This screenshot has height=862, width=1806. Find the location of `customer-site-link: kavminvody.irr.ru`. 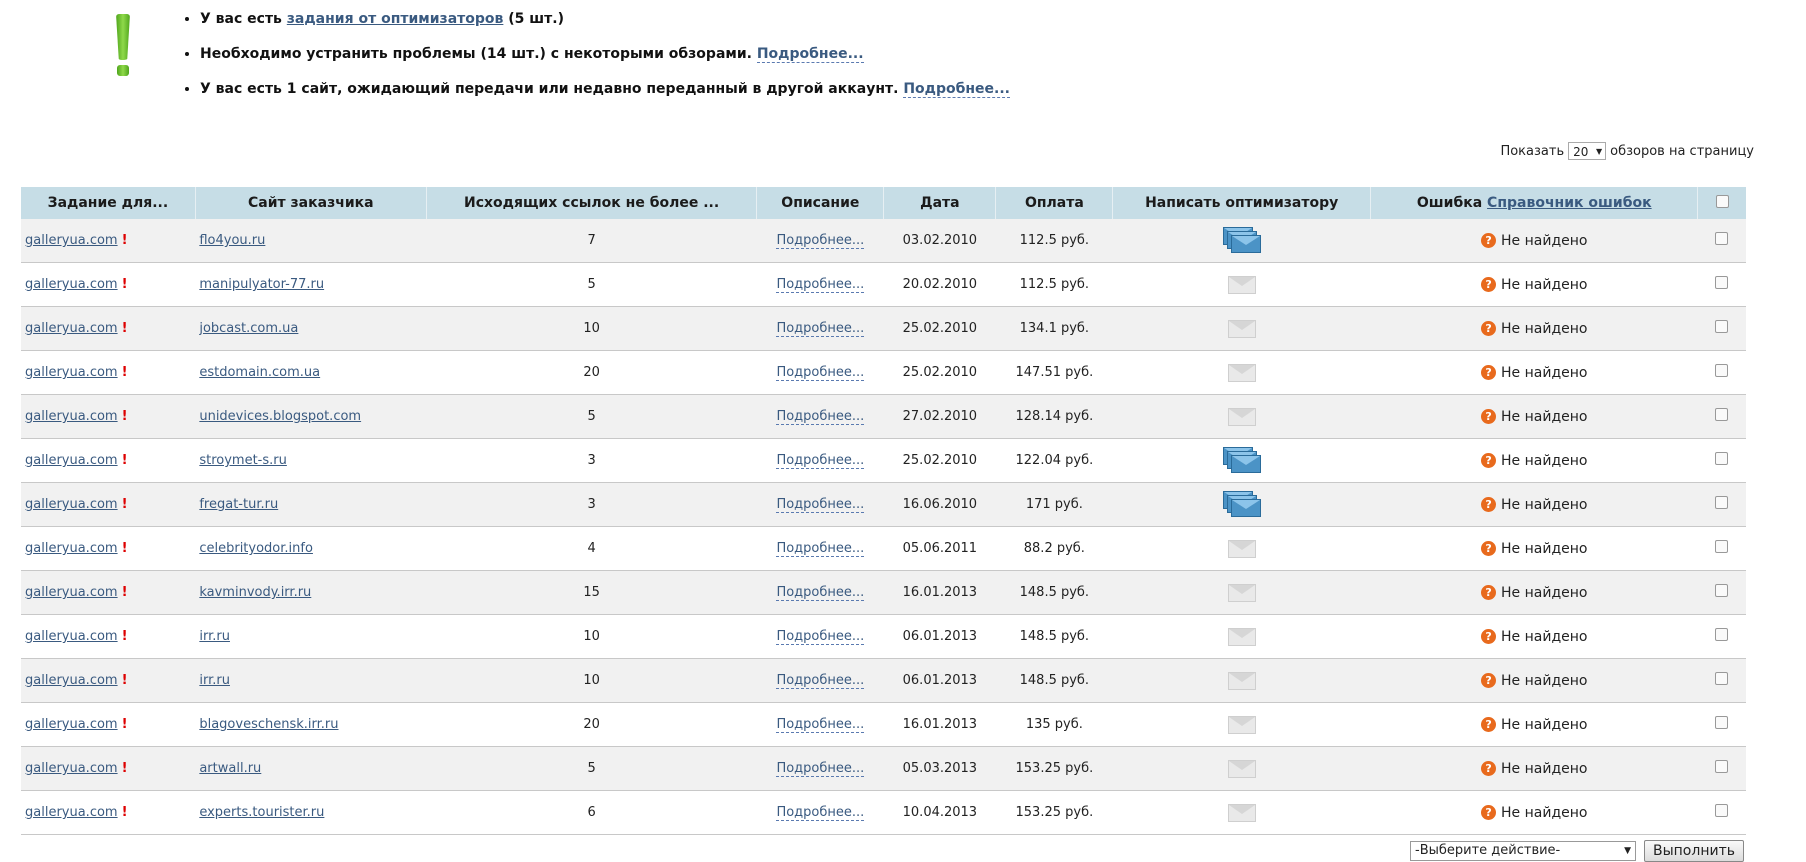

customer-site-link: kavminvody.irr.ru is located at coordinates (255, 592).